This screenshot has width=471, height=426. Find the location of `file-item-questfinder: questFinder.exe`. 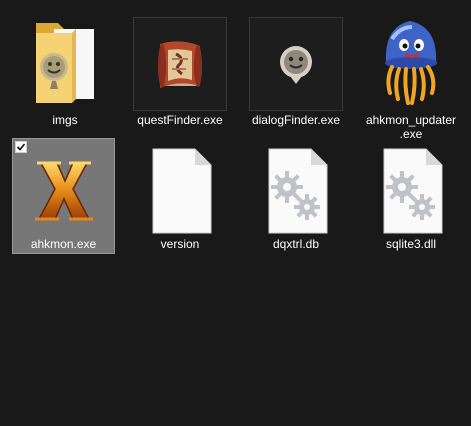

file-item-questfinder: questFinder.exe is located at coordinates (180, 67).